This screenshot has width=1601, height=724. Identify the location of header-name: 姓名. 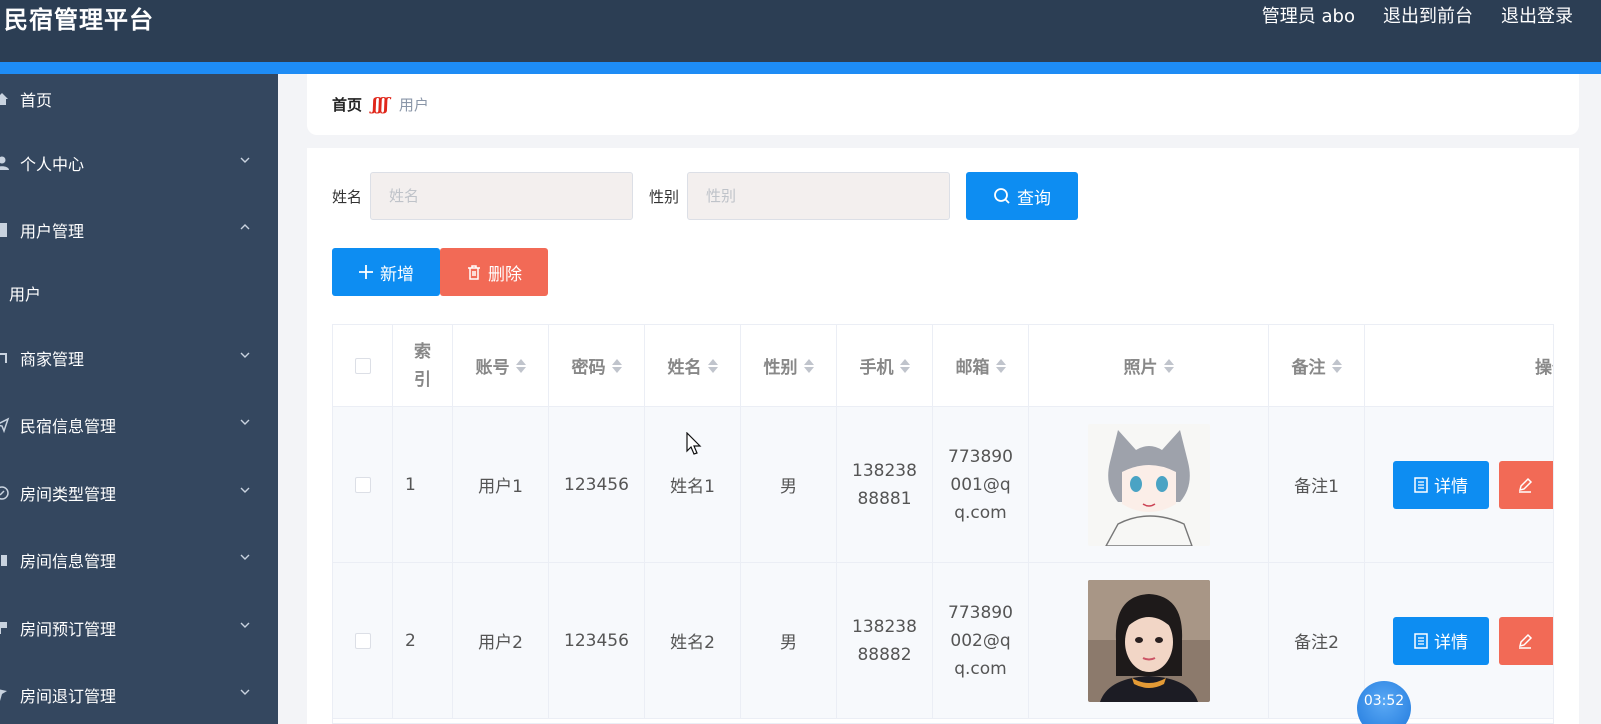
(693, 365).